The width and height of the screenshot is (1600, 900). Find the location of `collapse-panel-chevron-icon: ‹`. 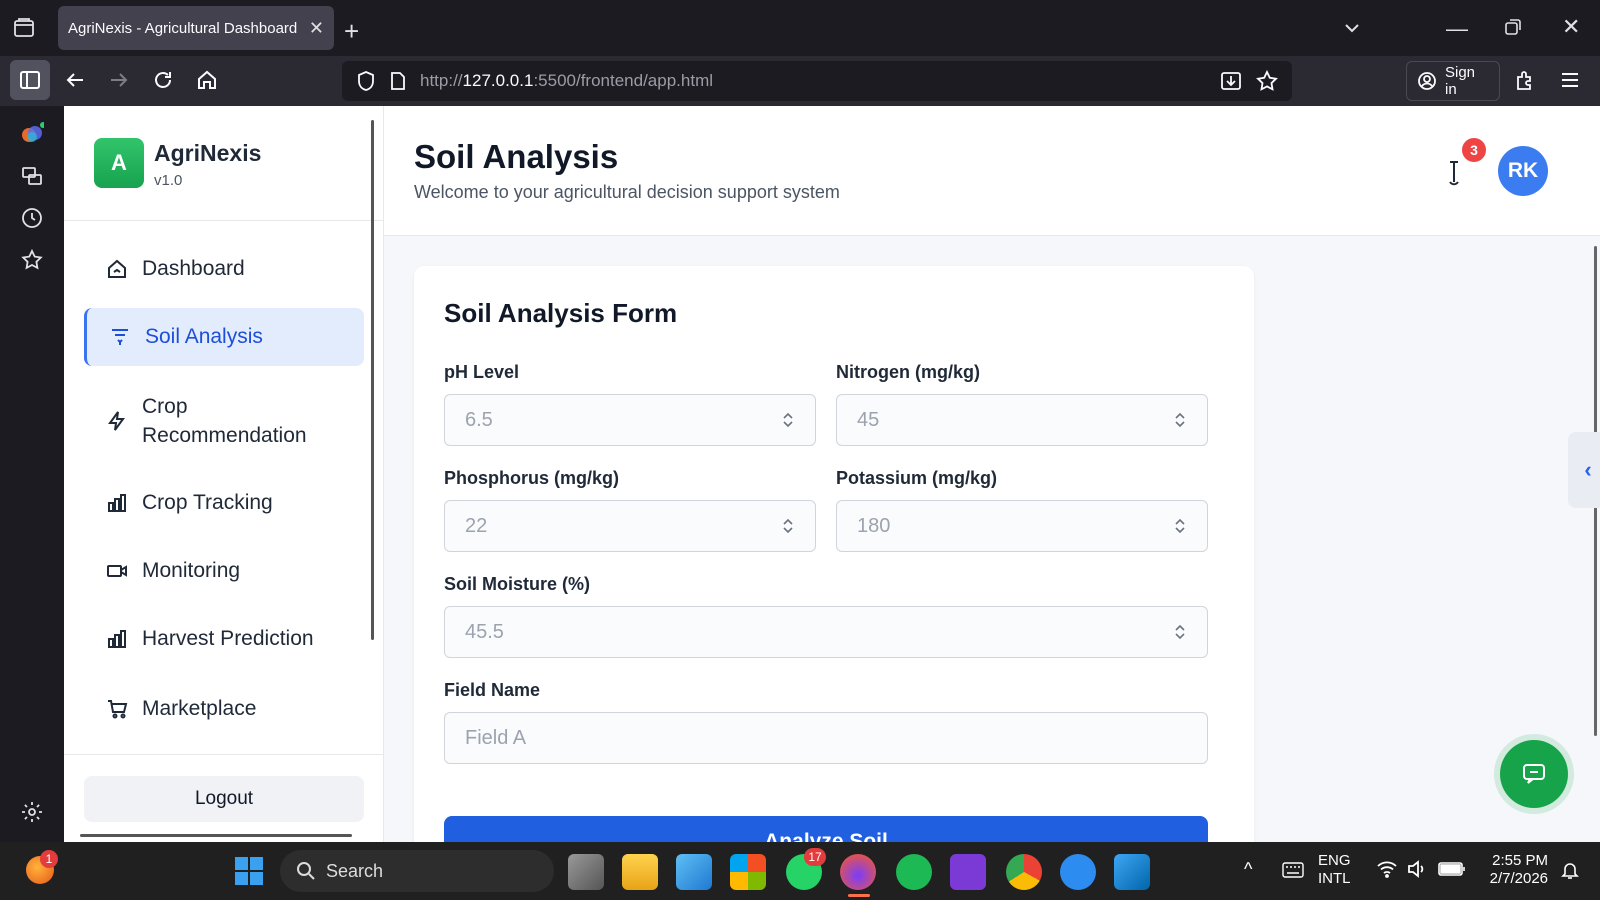

collapse-panel-chevron-icon: ‹ is located at coordinates (1584, 470).